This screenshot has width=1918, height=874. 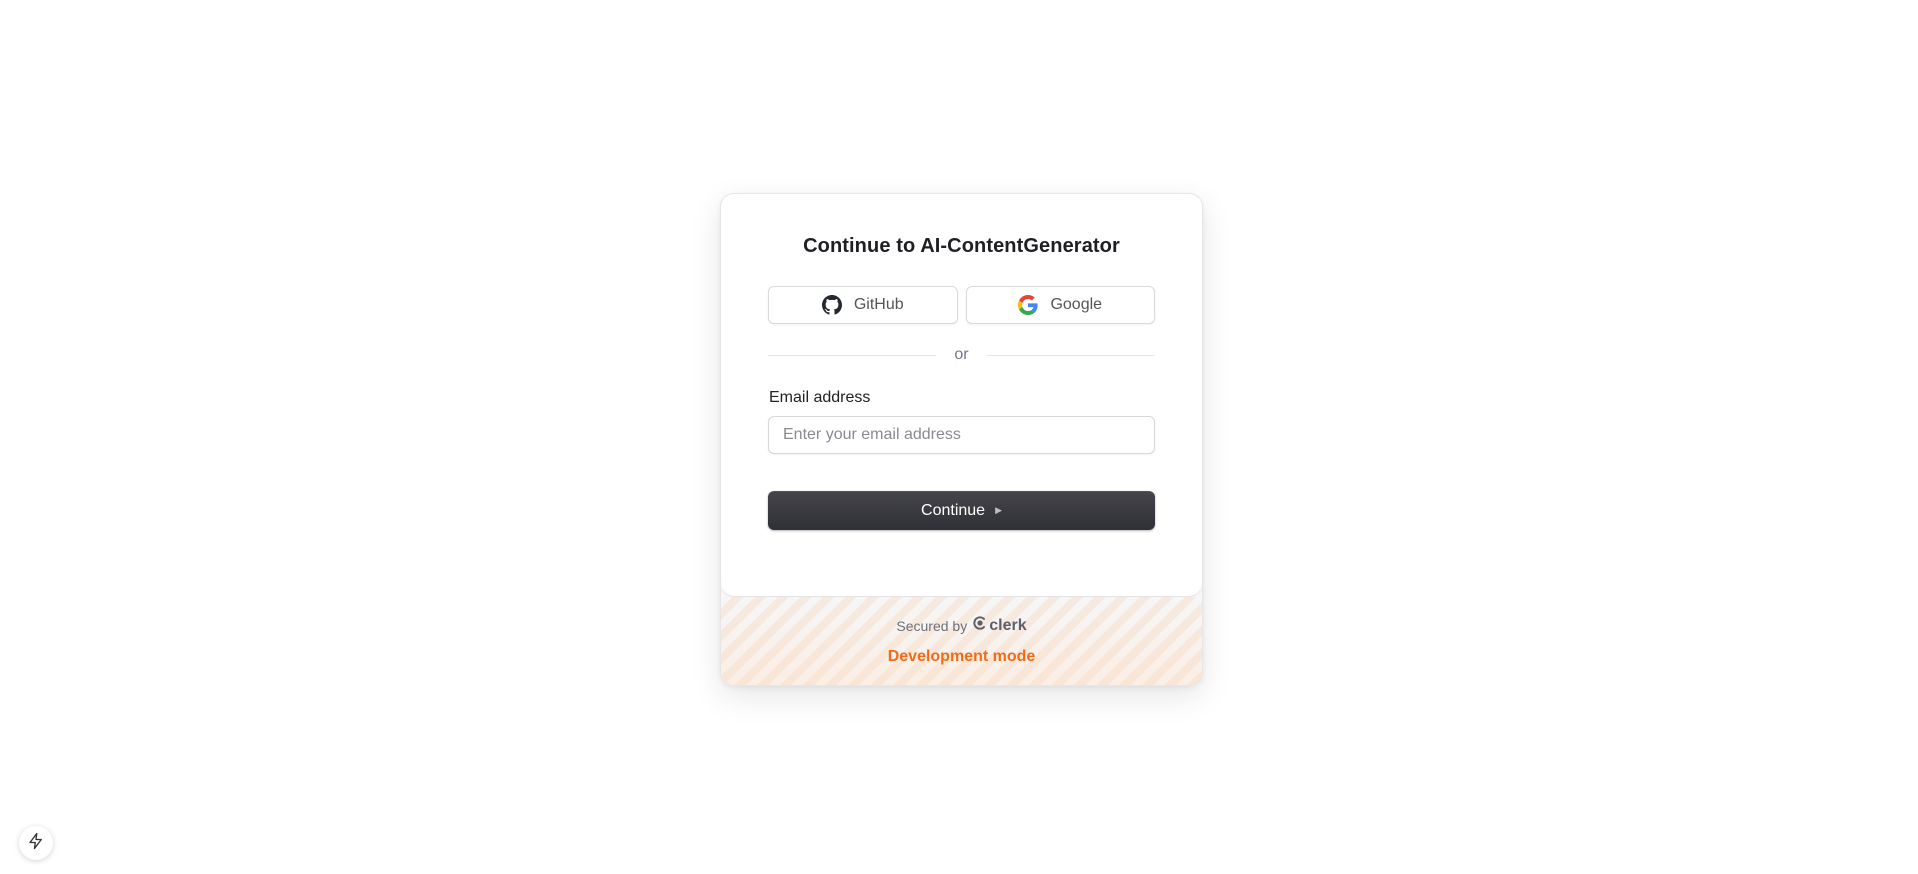 I want to click on divider-text: or, so click(x=961, y=354).